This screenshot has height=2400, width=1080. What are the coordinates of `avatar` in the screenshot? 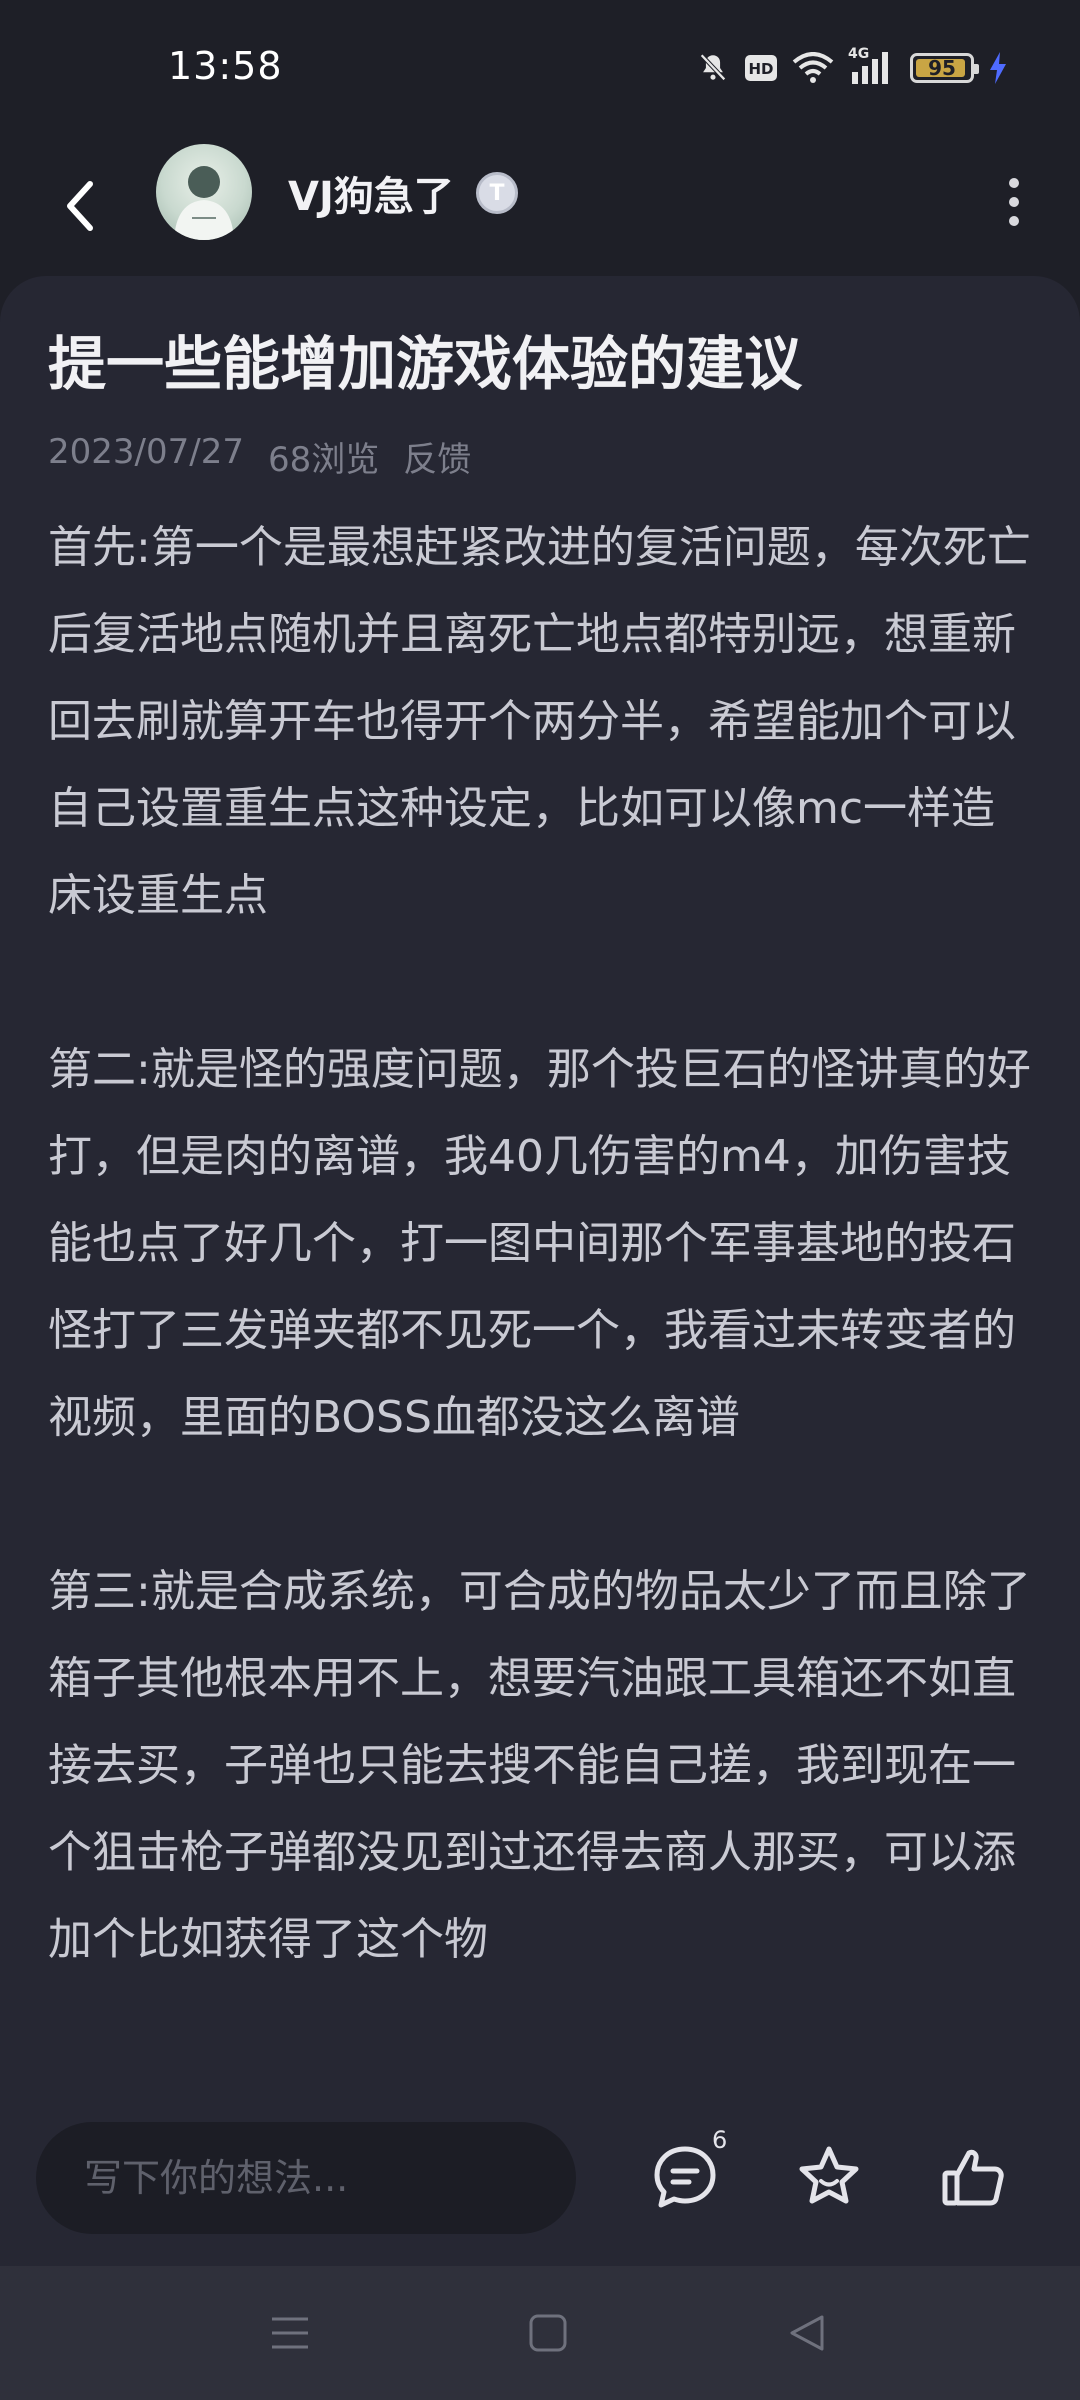 It's located at (204, 192).